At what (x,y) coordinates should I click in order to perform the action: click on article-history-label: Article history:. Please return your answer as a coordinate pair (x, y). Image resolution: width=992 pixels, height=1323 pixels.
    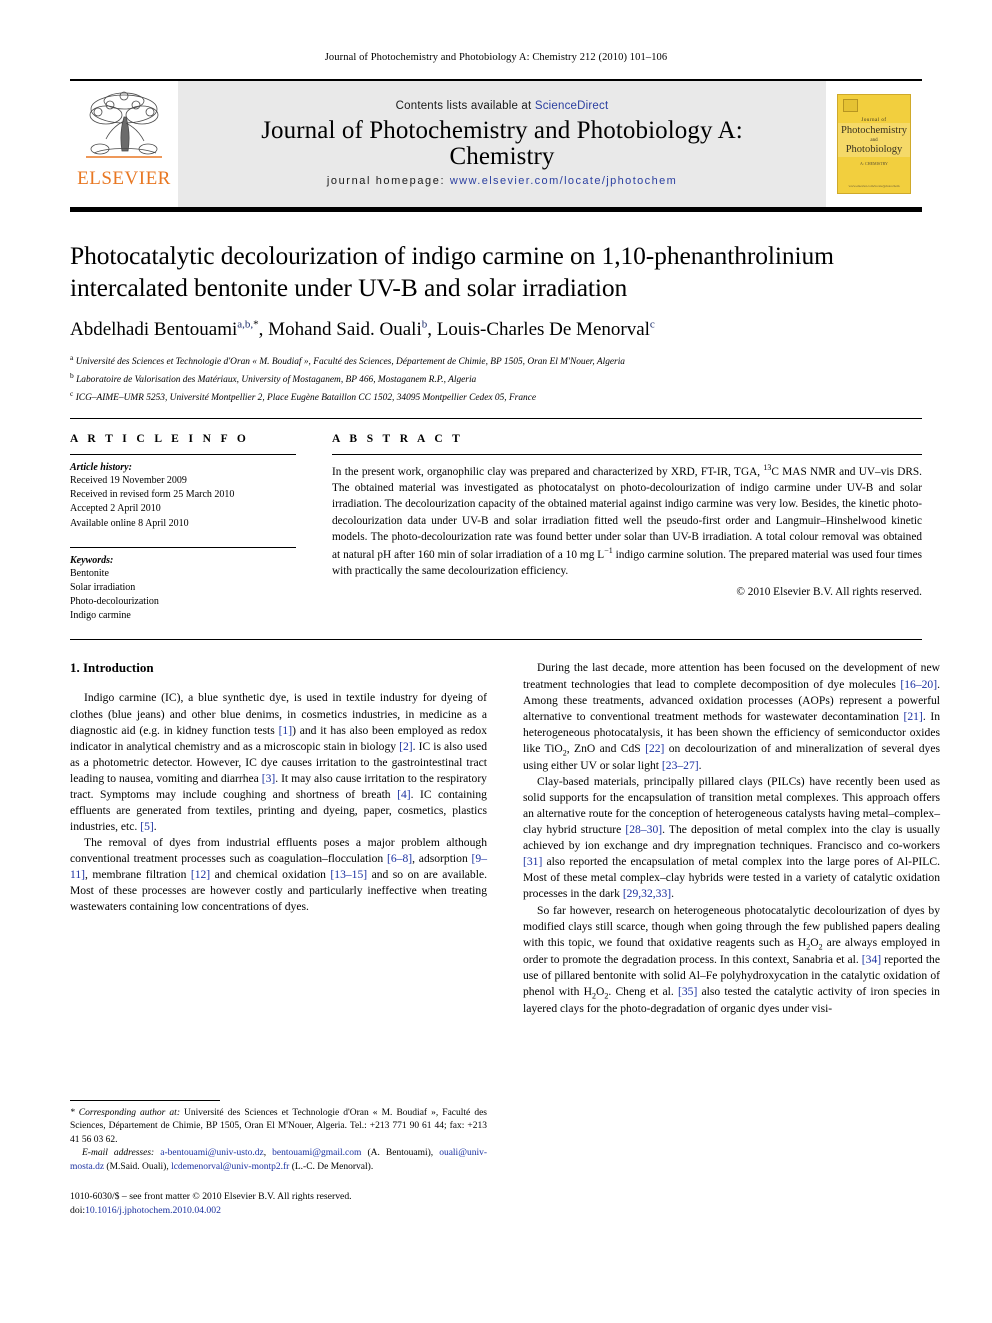
    Looking at the image, I should click on (101, 467).